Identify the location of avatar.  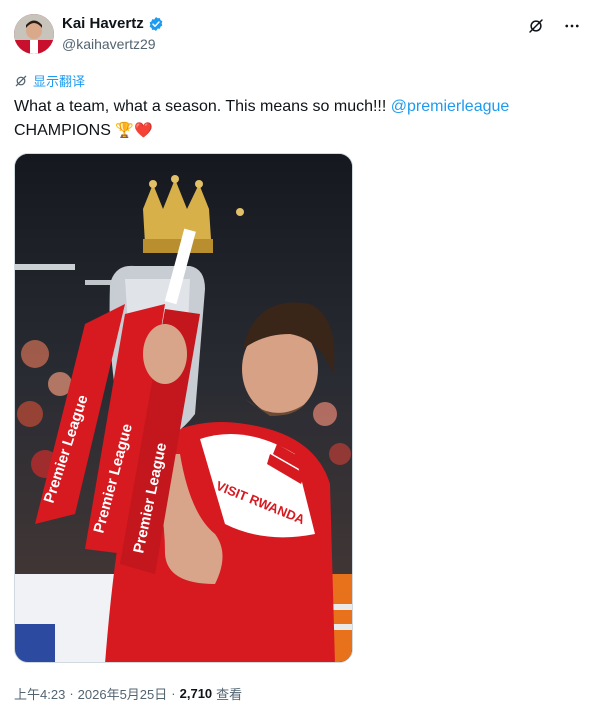
(34, 34).